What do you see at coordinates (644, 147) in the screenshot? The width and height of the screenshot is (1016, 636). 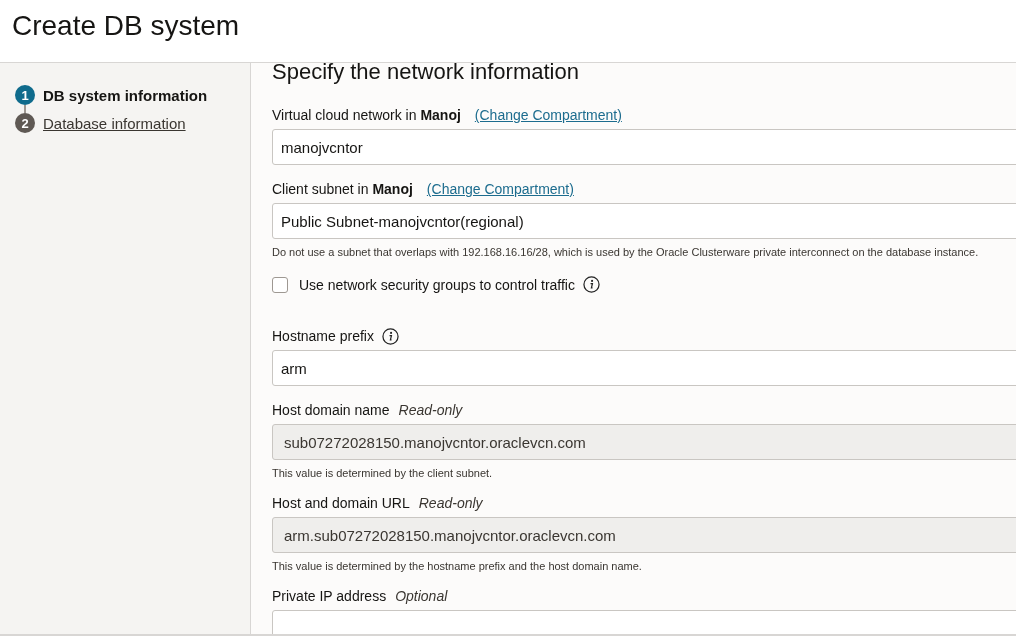 I see `input-field: manojvcntor` at bounding box center [644, 147].